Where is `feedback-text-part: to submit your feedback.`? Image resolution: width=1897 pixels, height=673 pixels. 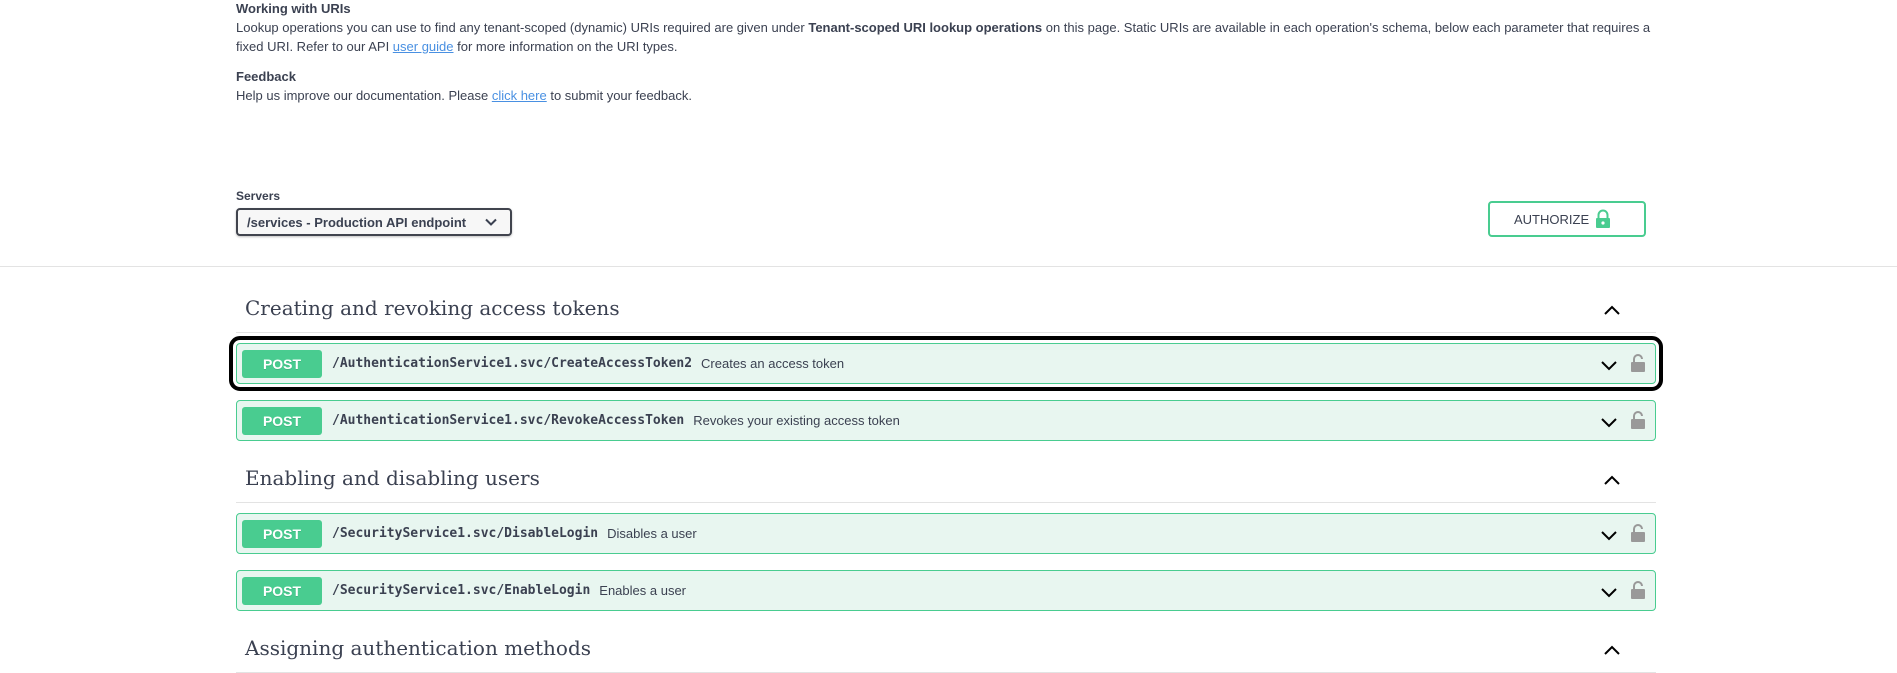 feedback-text-part: to submit your feedback. is located at coordinates (619, 95).